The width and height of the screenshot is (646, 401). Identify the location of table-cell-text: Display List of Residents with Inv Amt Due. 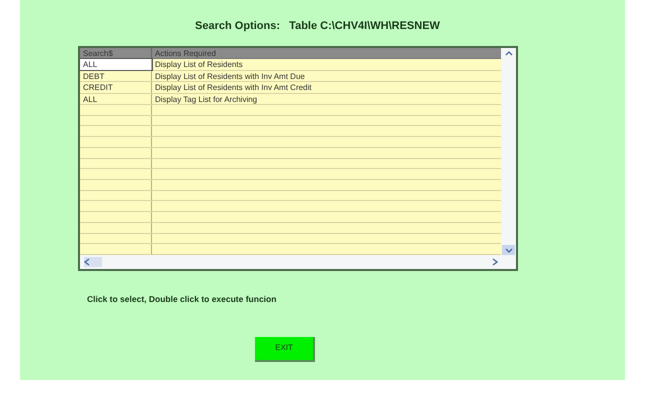
(230, 75).